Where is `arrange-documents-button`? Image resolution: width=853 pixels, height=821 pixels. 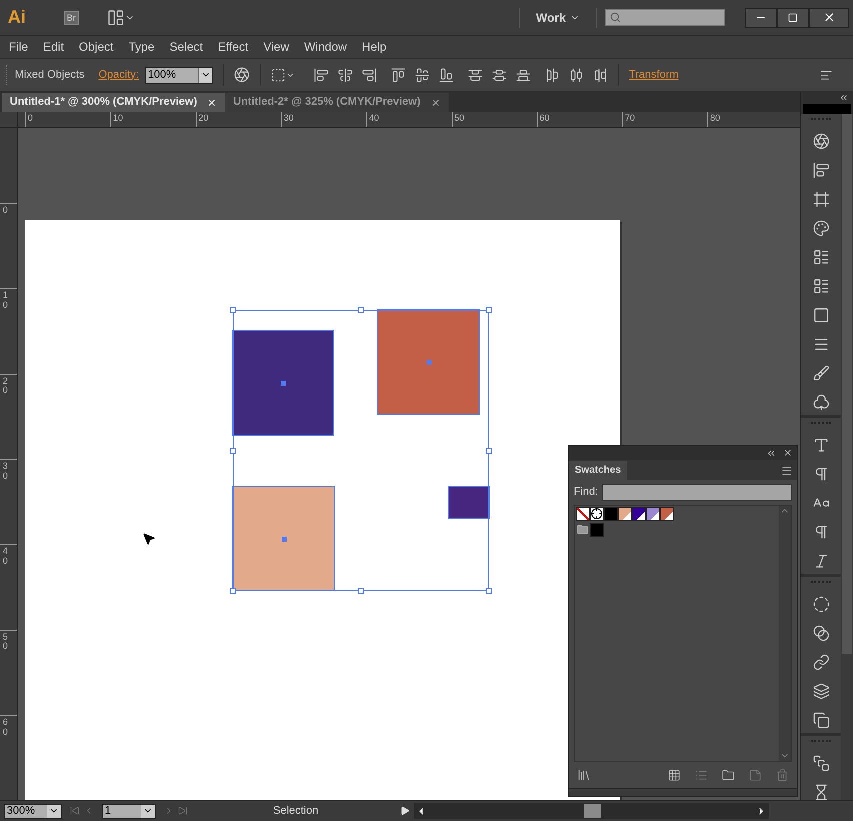 arrange-documents-button is located at coordinates (121, 17).